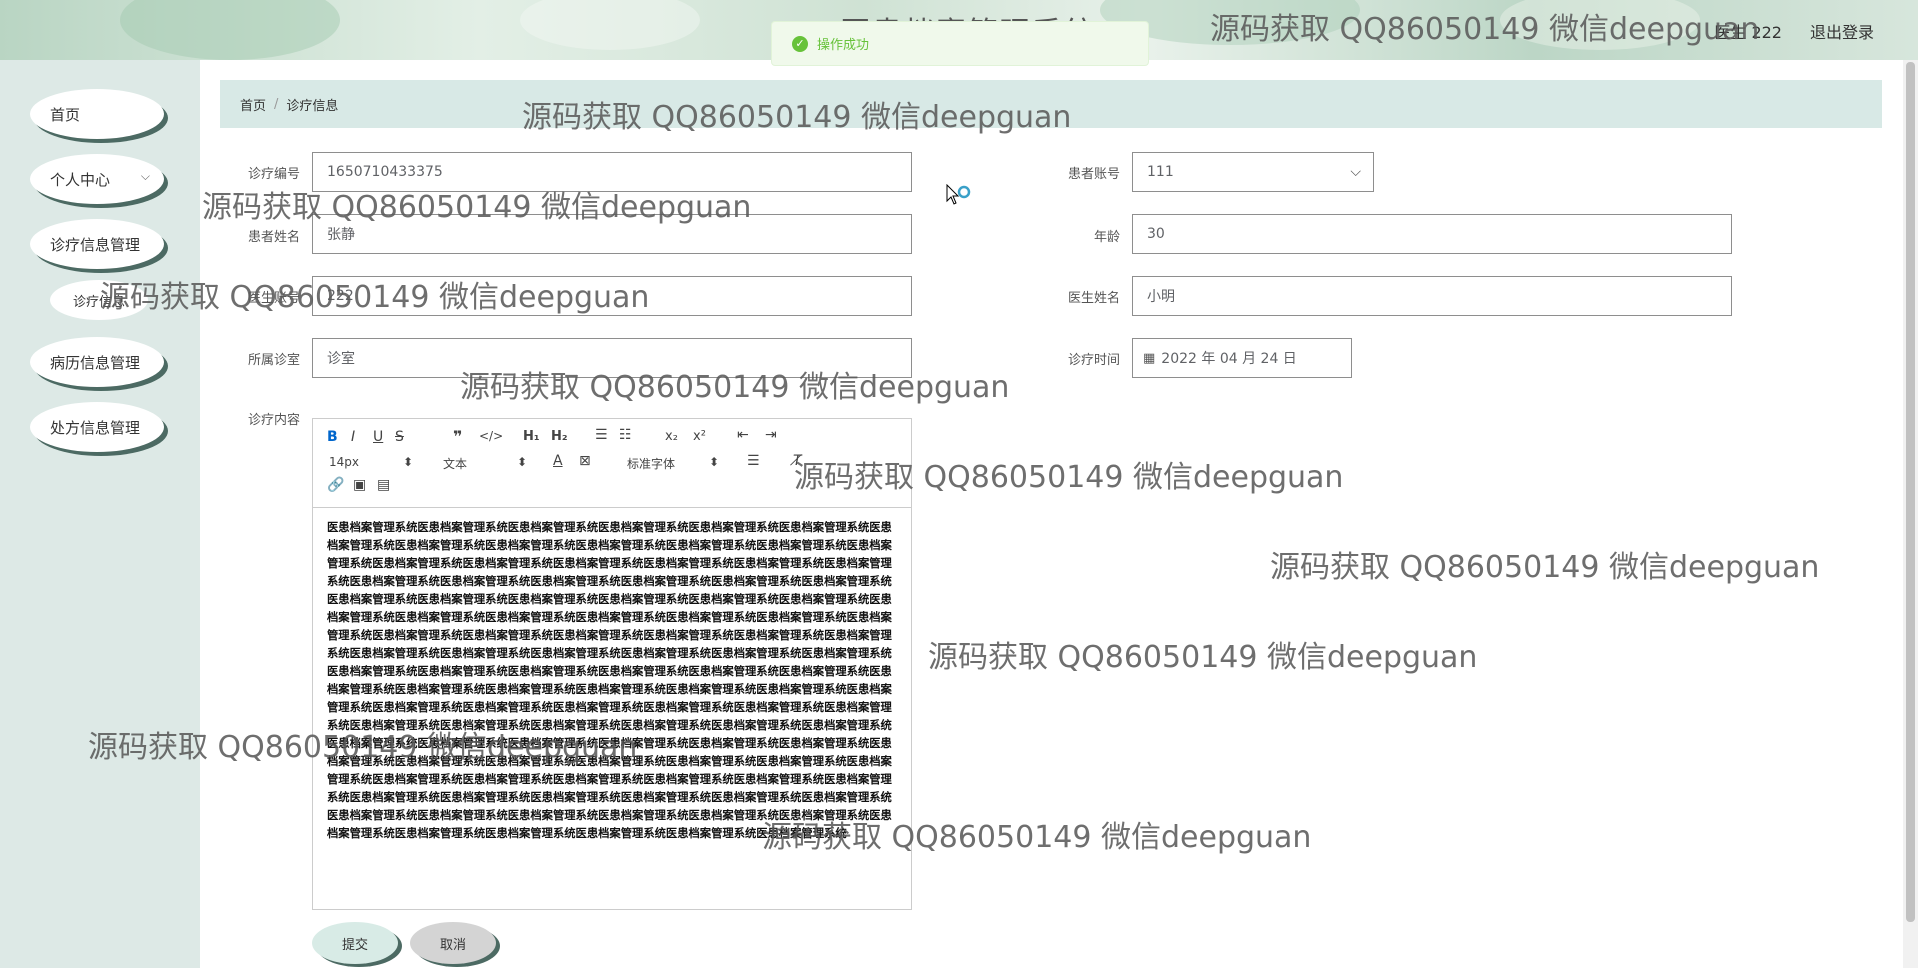  I want to click on align-icon: ☰, so click(753, 461).